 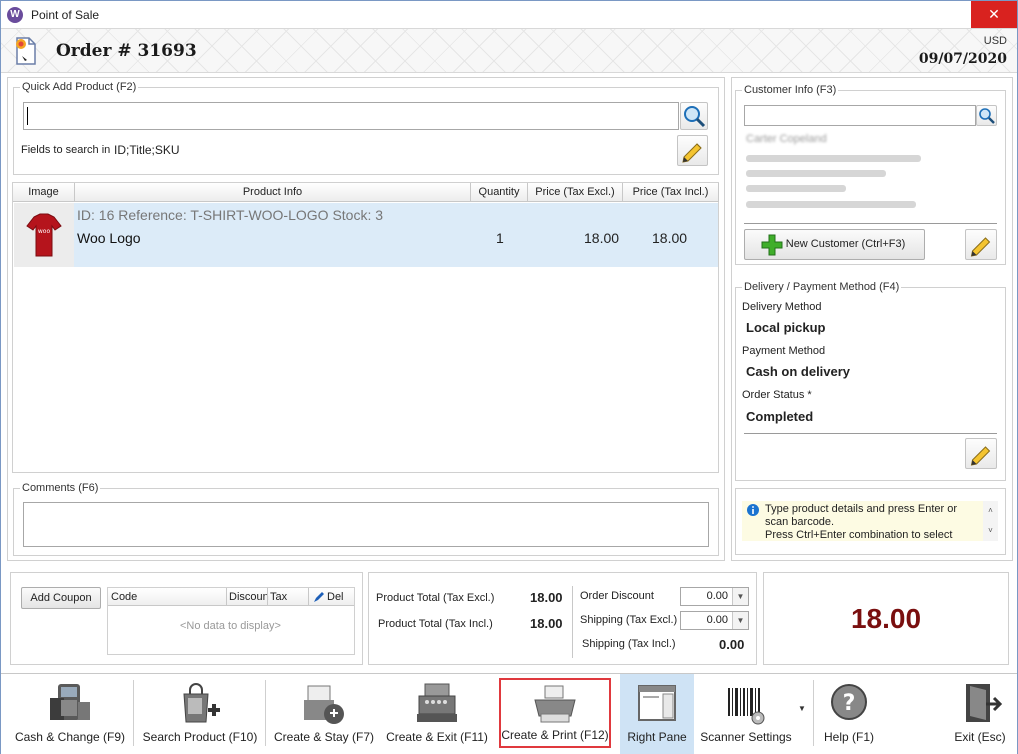 I want to click on create-exit-label: Create & Exit (F11), so click(x=437, y=737).